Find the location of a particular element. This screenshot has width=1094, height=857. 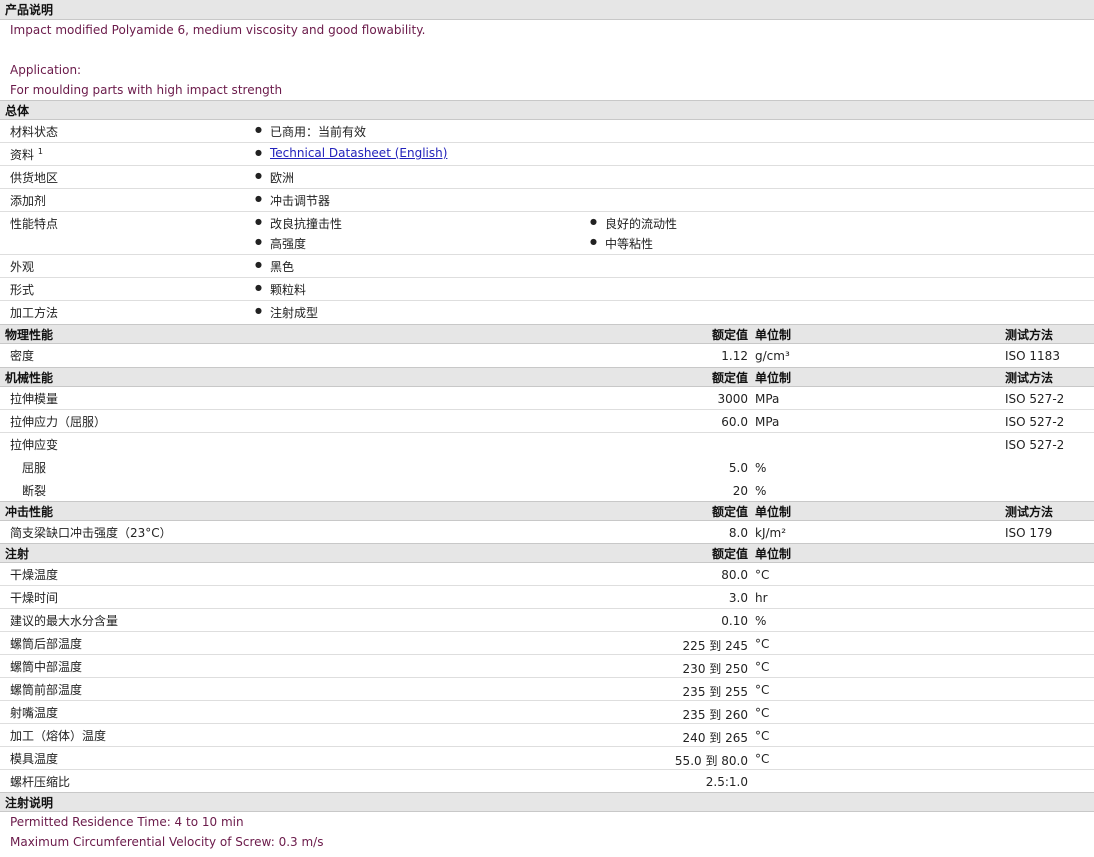

row-unit: g/cm³ is located at coordinates (772, 356).